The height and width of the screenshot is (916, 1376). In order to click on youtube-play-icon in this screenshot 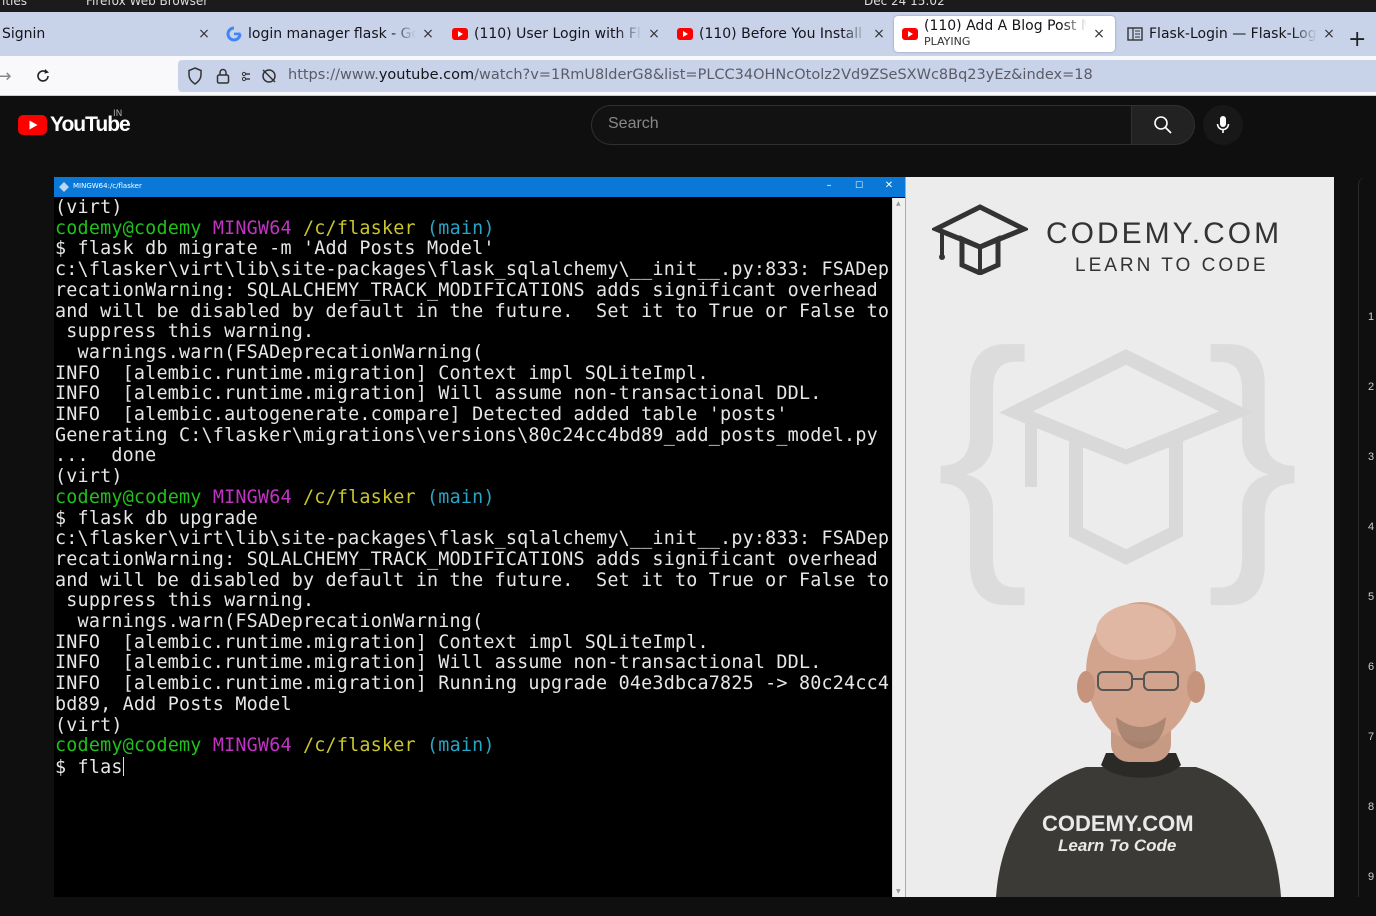, I will do `click(32, 125)`.